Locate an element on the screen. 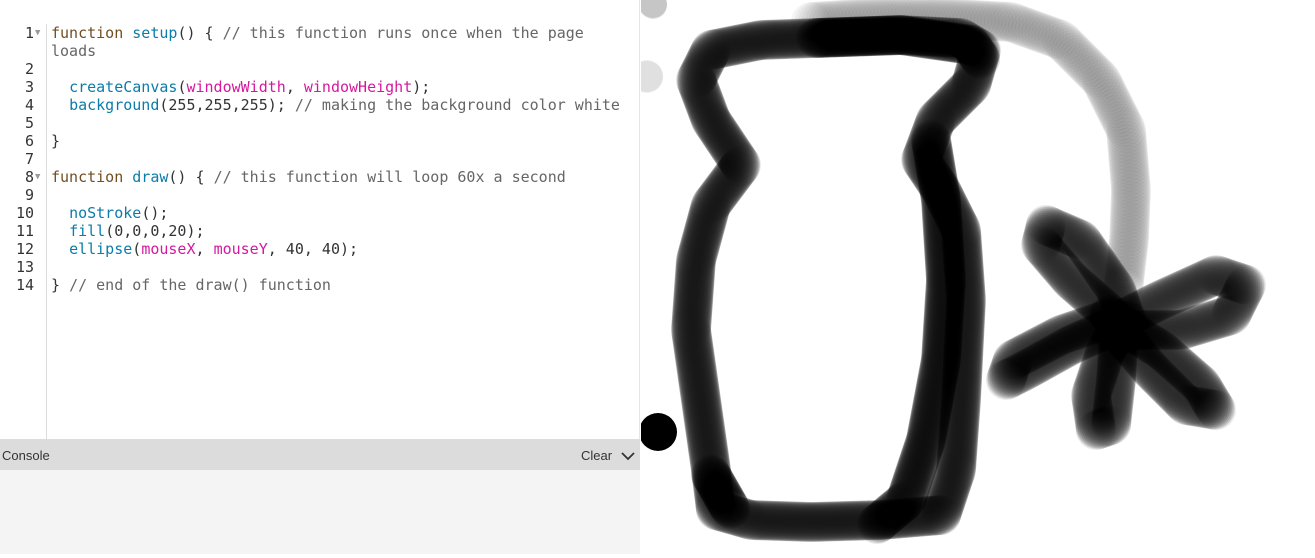  code-text: ellipse(mouseX, mouseY, 40, 40); is located at coordinates (204, 249).